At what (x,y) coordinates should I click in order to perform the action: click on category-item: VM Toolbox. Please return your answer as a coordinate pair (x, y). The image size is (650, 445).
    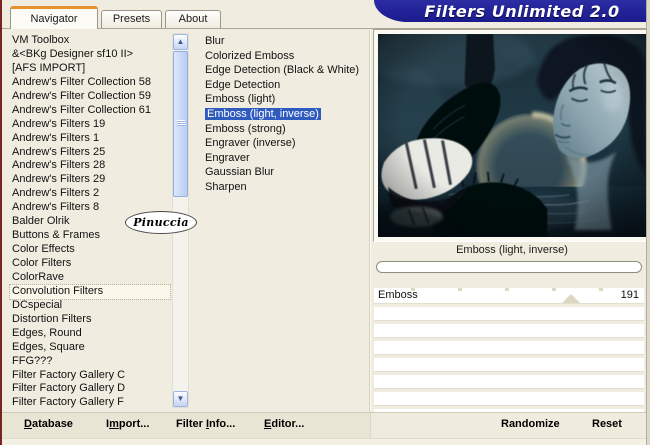
    Looking at the image, I should click on (90, 41).